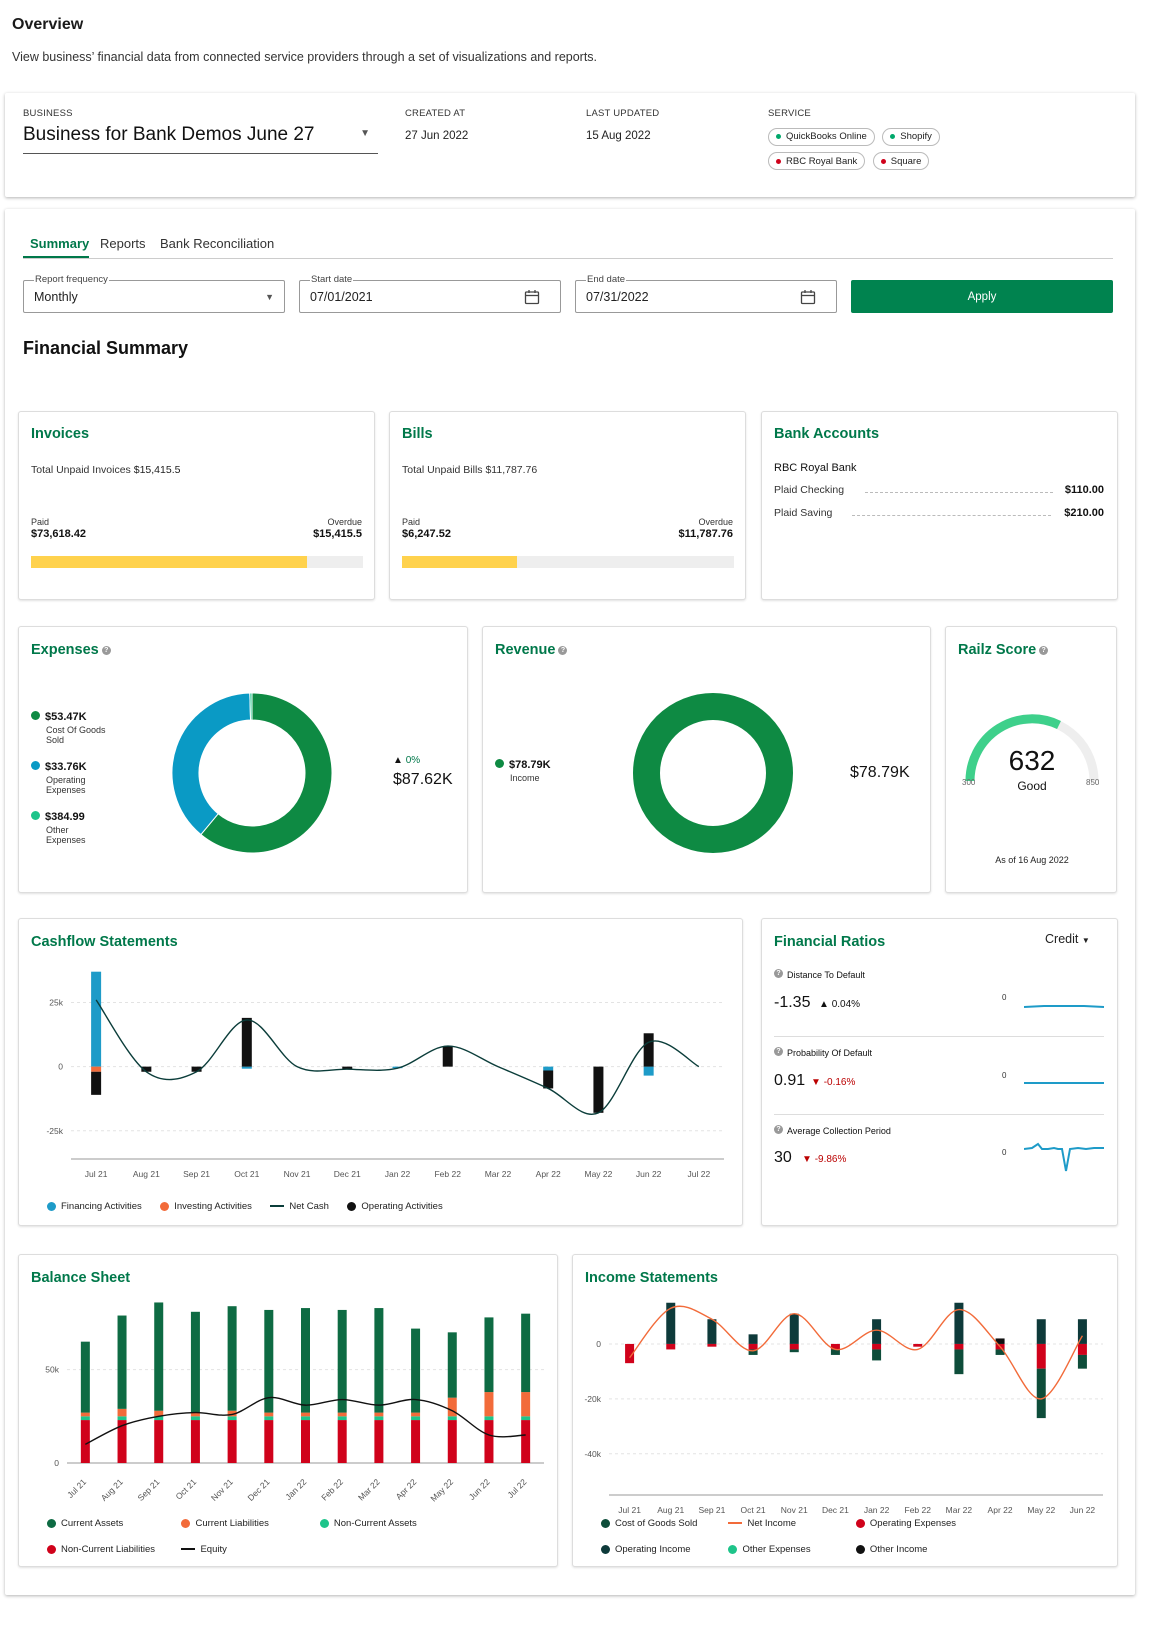 This screenshot has height=1632, width=1176. Describe the element at coordinates (248, 1523) in the screenshot. I see `legend-item: Current Liabilities` at that location.